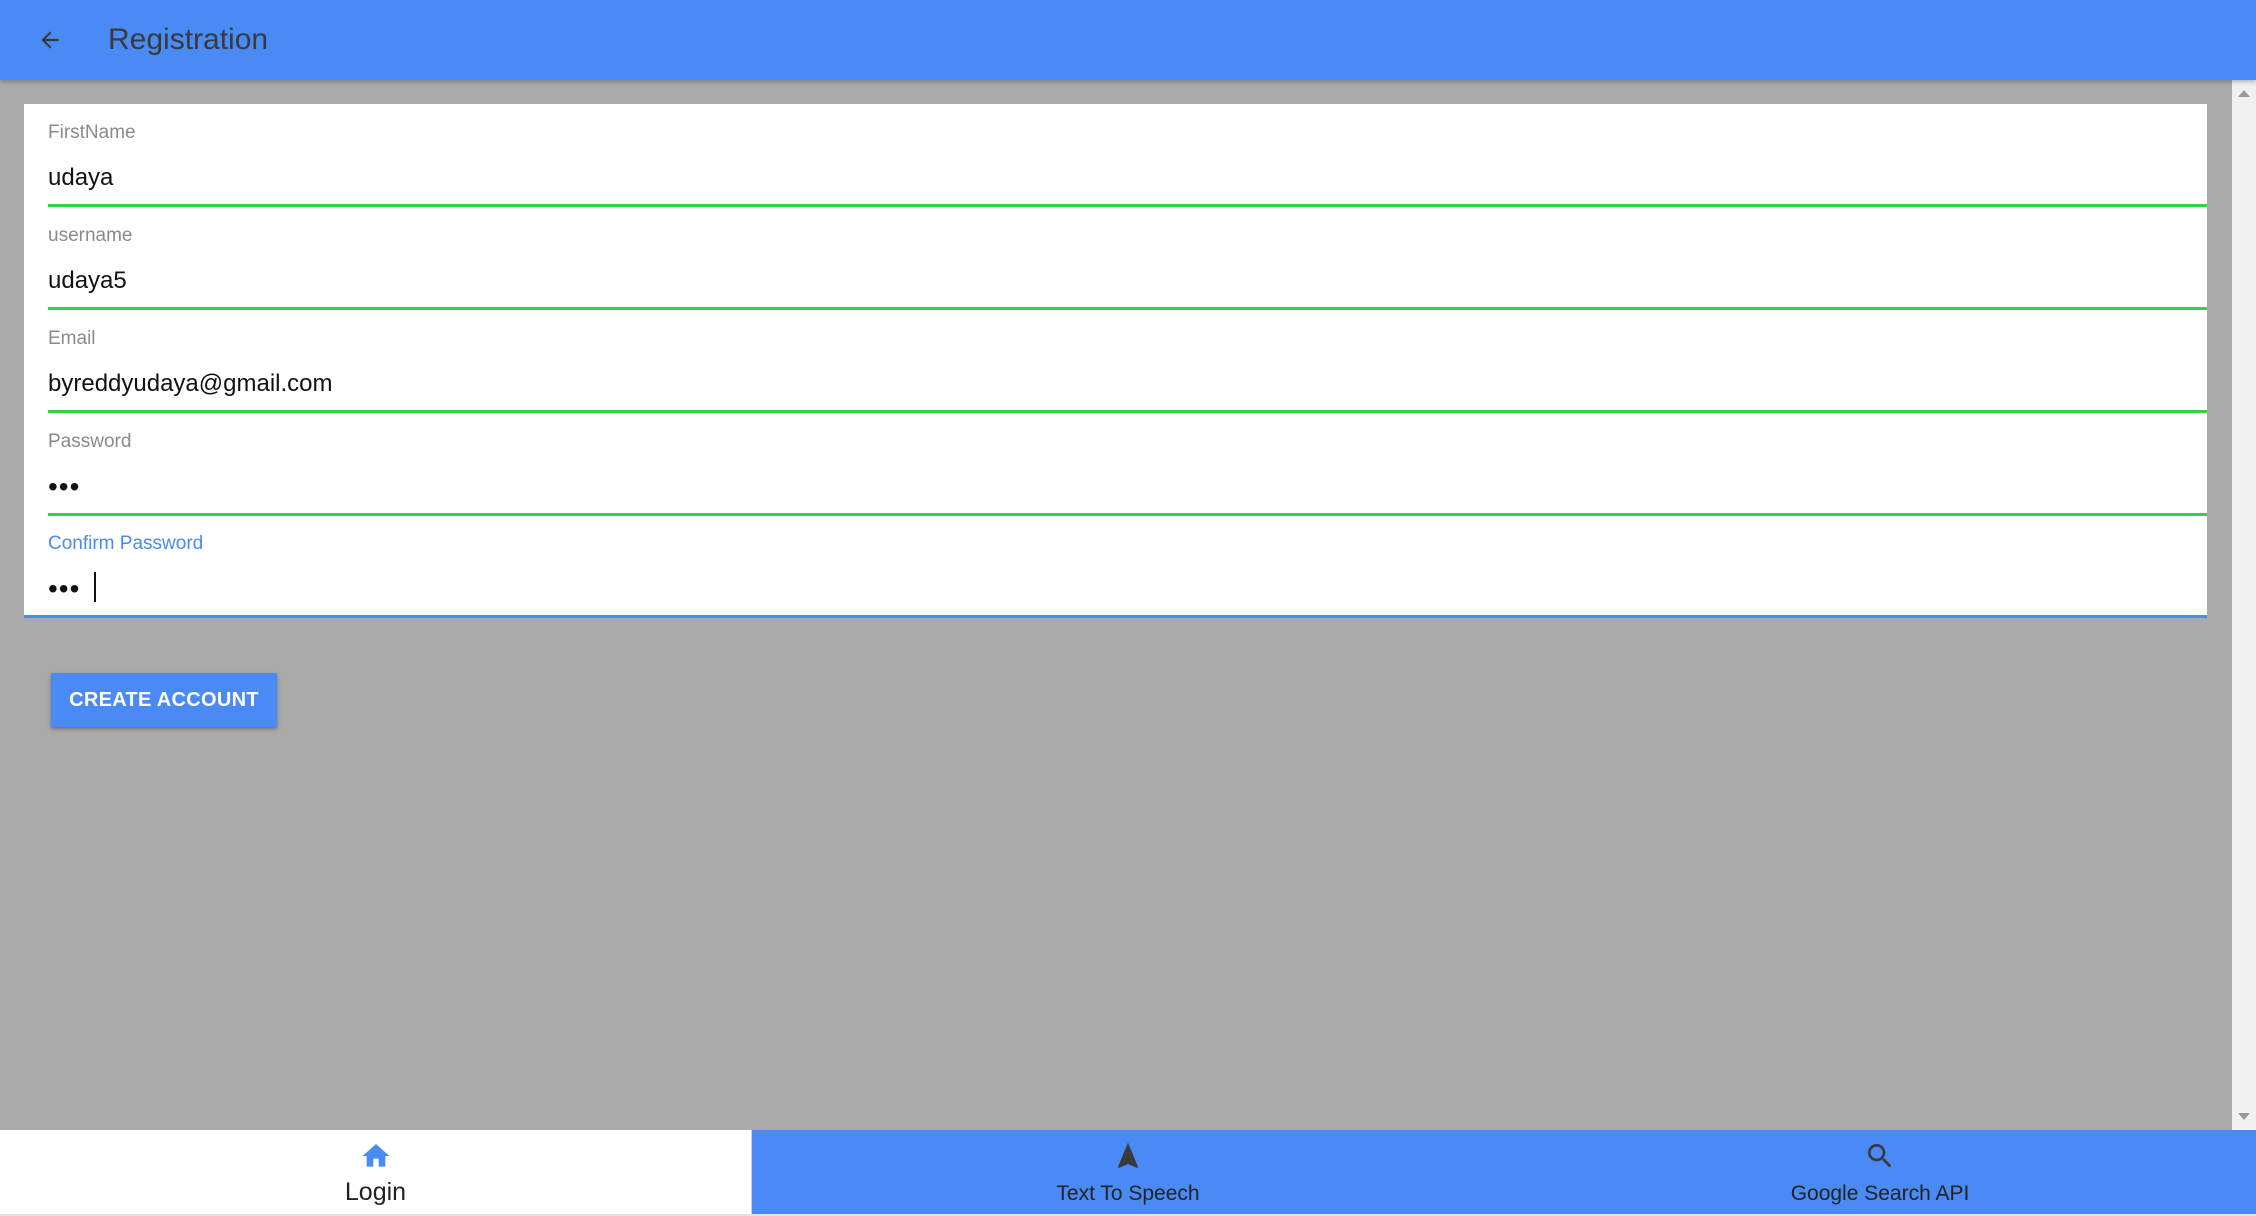 Image resolution: width=2256 pixels, height=1216 pixels. I want to click on create-account-button: CREATE ACCOUNT, so click(164, 700).